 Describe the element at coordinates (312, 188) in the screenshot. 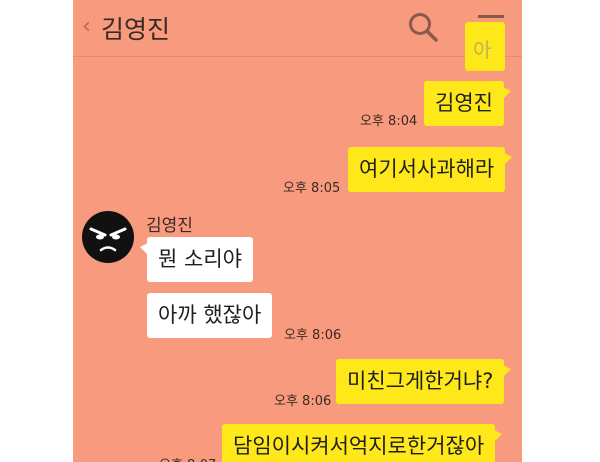

I see `message-time: 오후 8:05` at that location.